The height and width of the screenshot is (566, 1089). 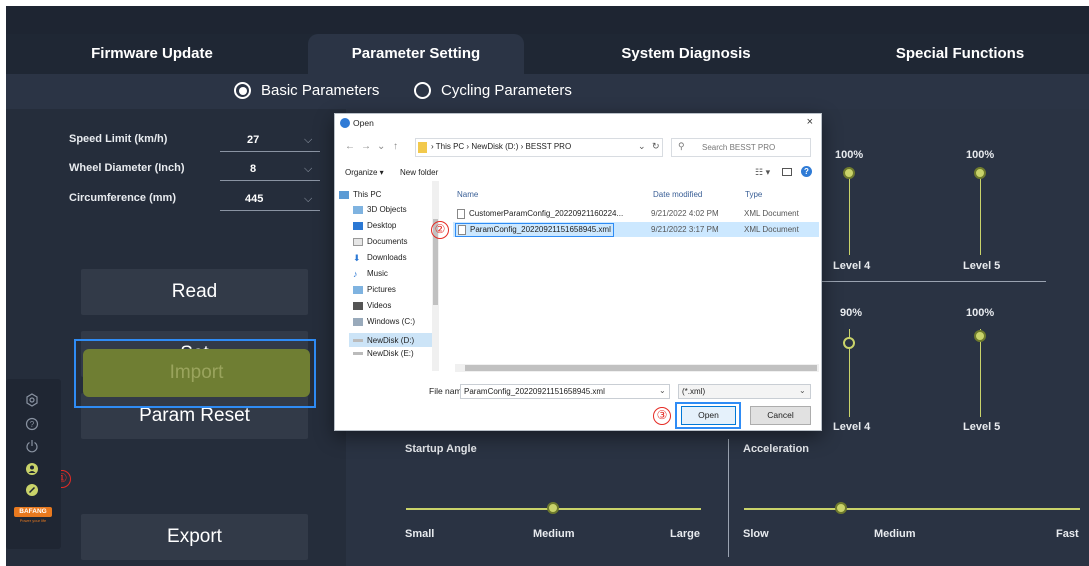 I want to click on level4-top-slider-knob, so click(x=849, y=173).